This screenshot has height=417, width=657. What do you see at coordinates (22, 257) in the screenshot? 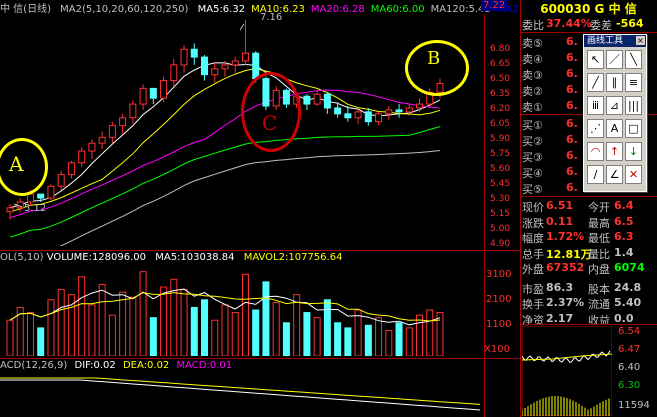
I see `volume-indicator-label: OL(5,10)` at bounding box center [22, 257].